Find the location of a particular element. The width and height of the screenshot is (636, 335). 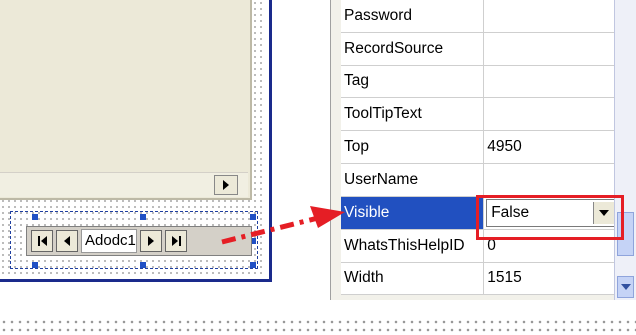

last-record-button is located at coordinates (176, 241).